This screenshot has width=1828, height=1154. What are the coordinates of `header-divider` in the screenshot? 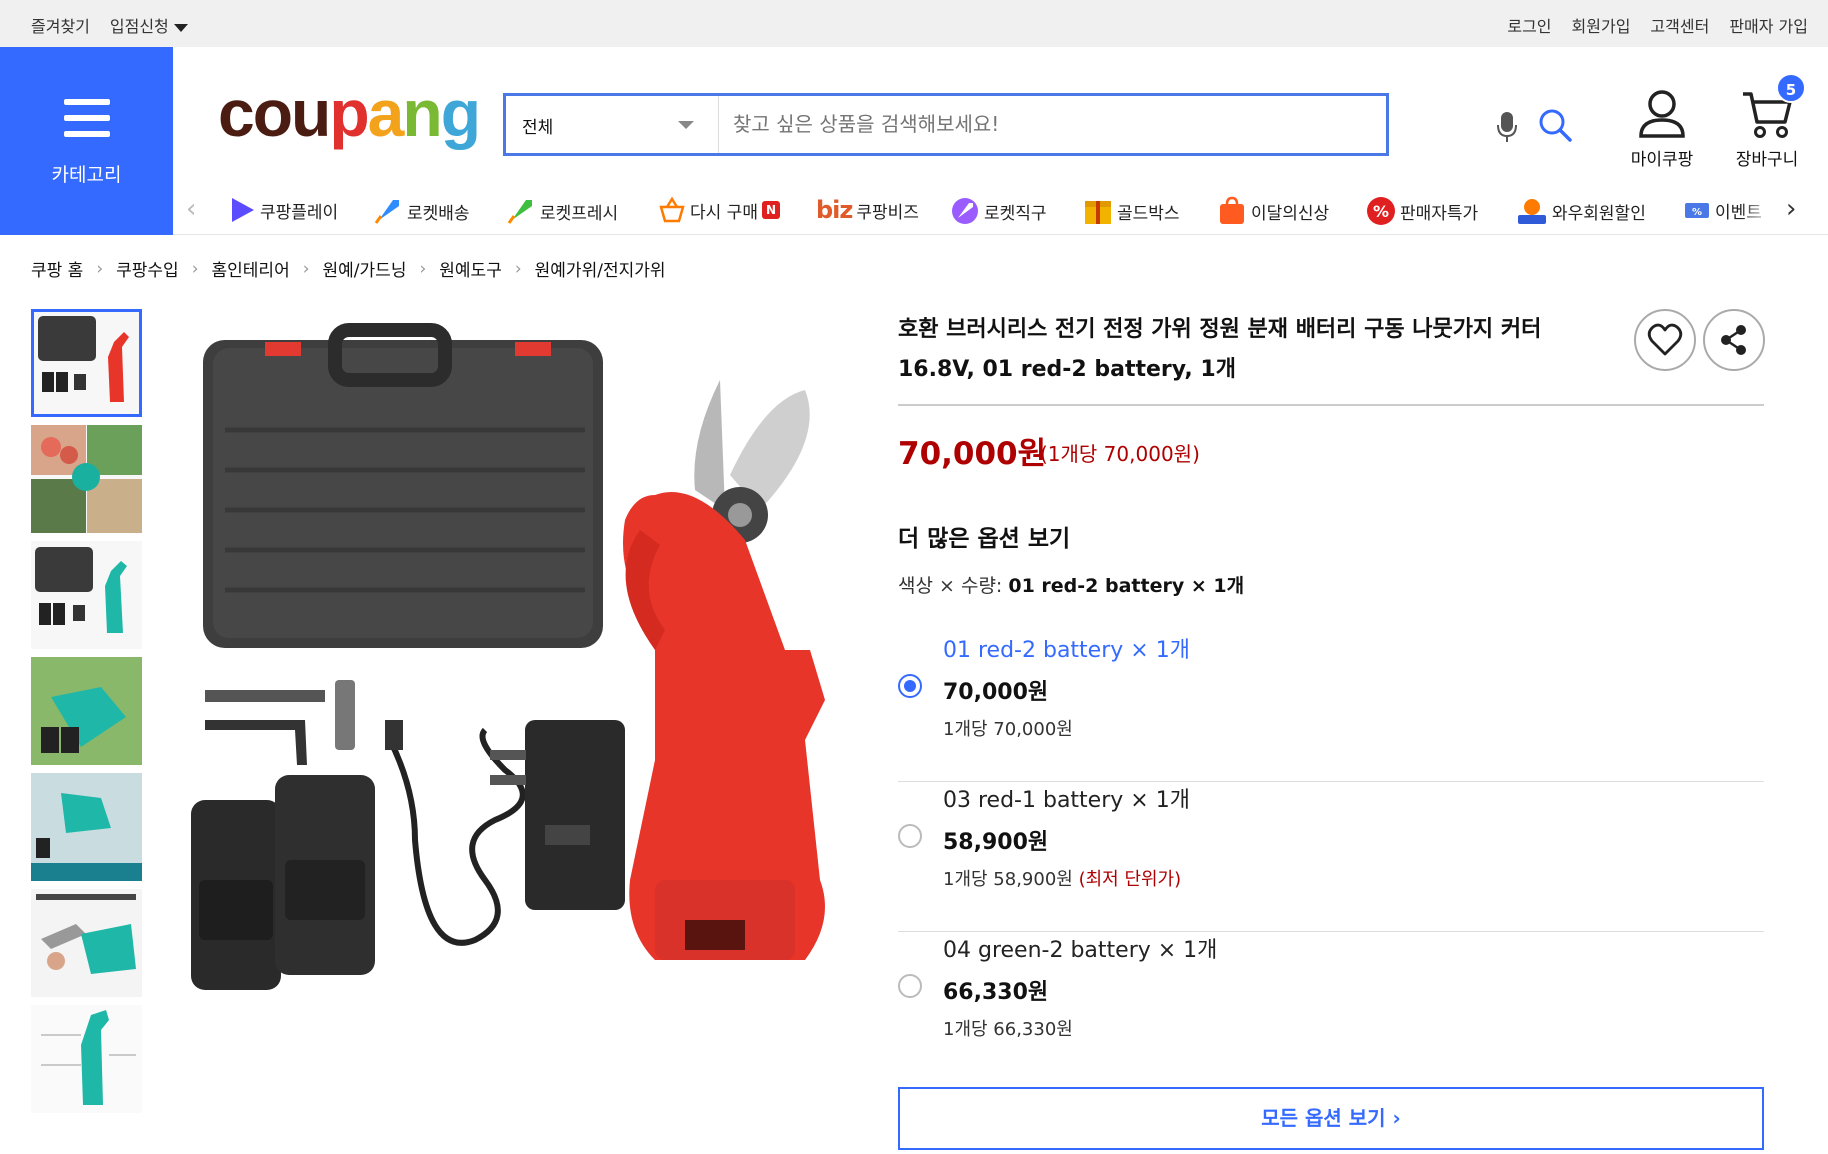 It's located at (1000, 234).